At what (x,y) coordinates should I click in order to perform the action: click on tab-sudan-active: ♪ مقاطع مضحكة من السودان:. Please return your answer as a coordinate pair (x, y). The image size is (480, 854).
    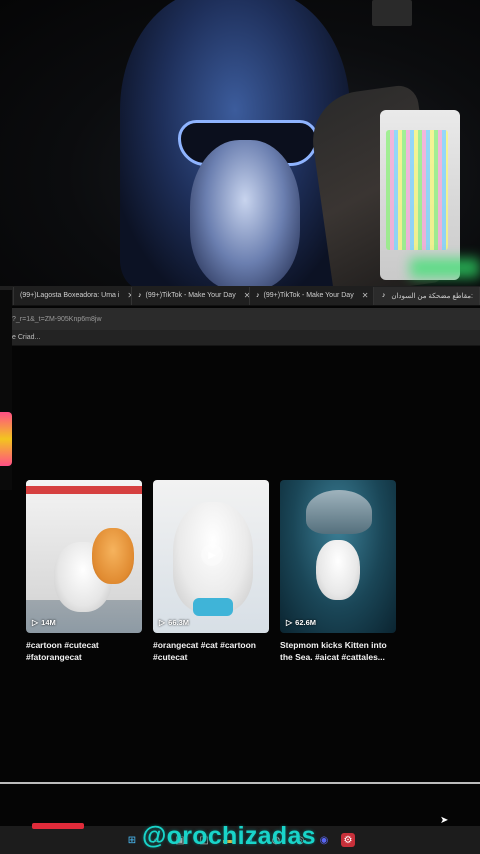
    Looking at the image, I should click on (427, 295).